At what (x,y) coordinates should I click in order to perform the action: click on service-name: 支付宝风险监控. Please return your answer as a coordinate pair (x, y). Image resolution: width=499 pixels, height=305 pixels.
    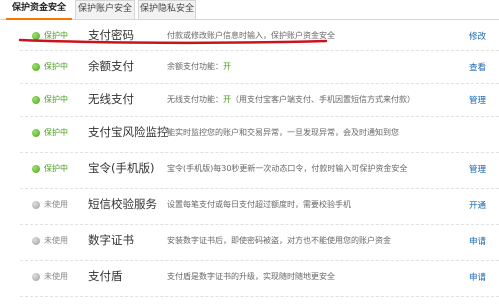
    Looking at the image, I should click on (128, 132).